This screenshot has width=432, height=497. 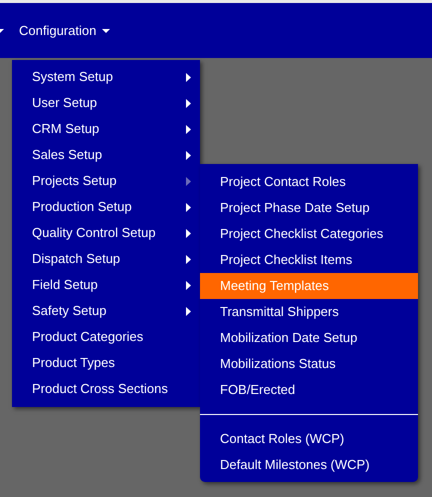 I want to click on menu-item: User Setup, so click(x=106, y=103).